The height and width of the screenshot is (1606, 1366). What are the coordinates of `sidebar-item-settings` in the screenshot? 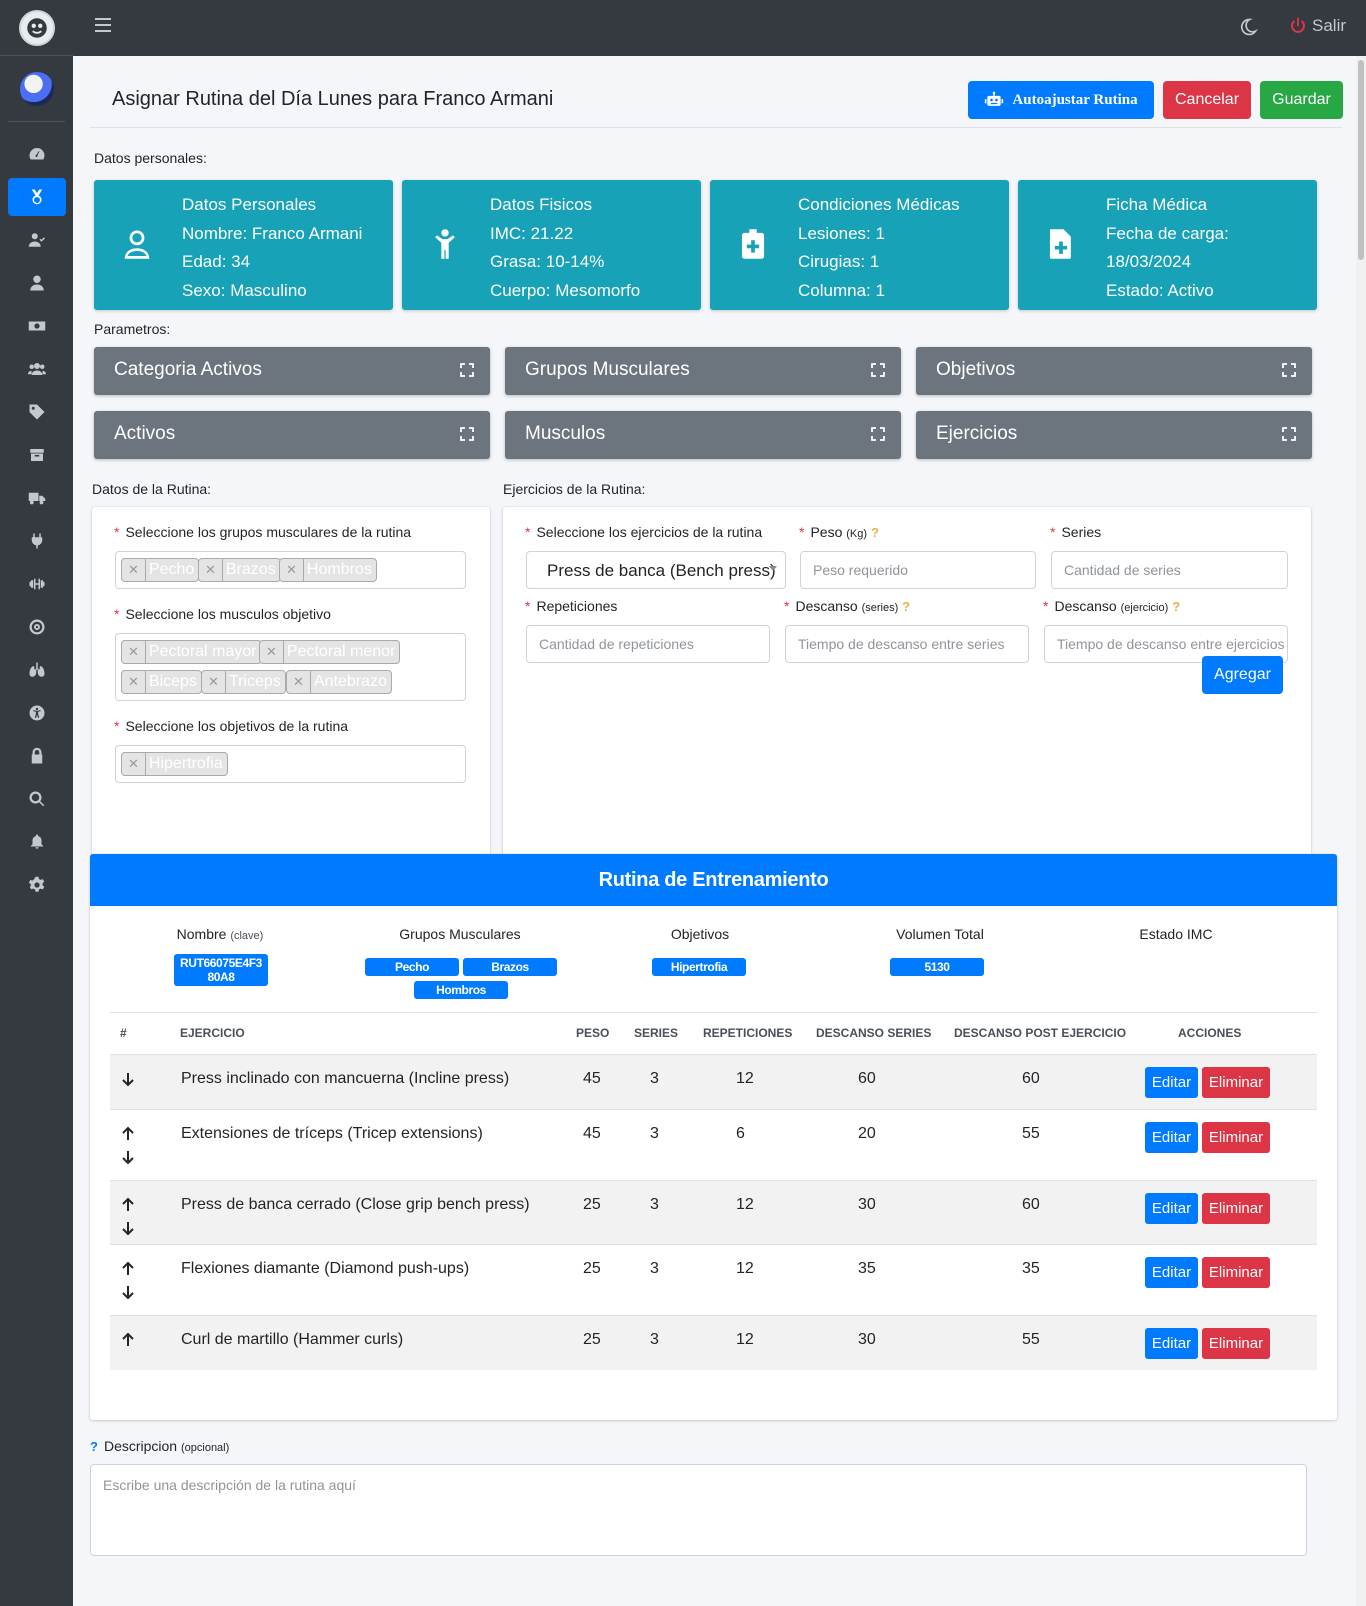 It's located at (37, 885).